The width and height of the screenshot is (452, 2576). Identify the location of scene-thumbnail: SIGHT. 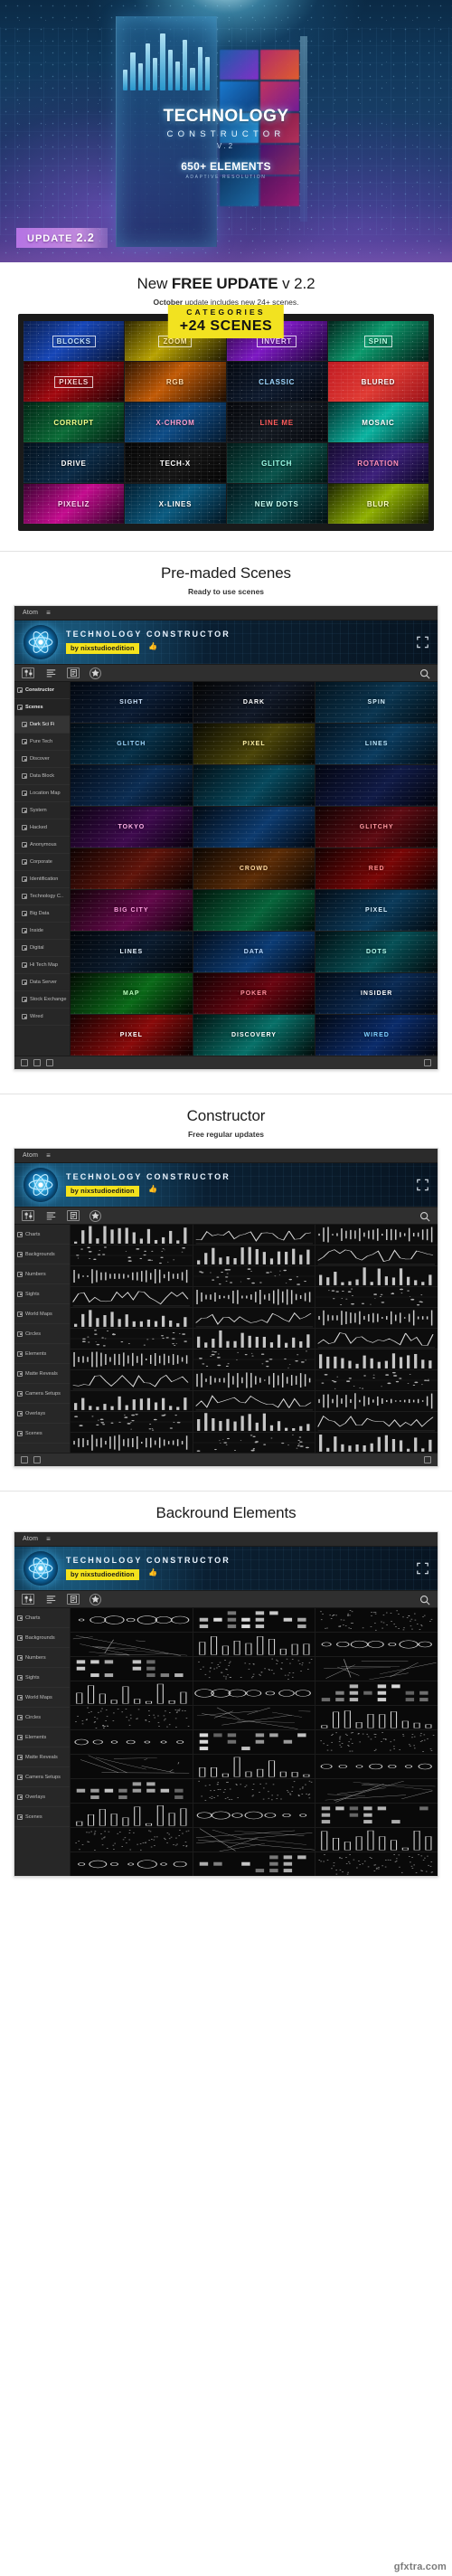
(132, 703).